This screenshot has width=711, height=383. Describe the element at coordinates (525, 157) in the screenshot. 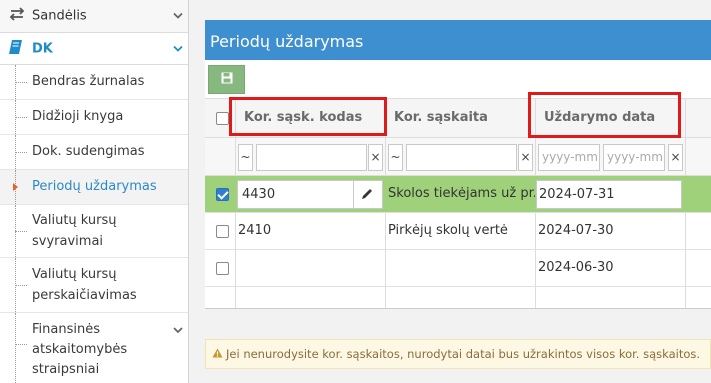

I see `account-filter-clear: ×` at that location.